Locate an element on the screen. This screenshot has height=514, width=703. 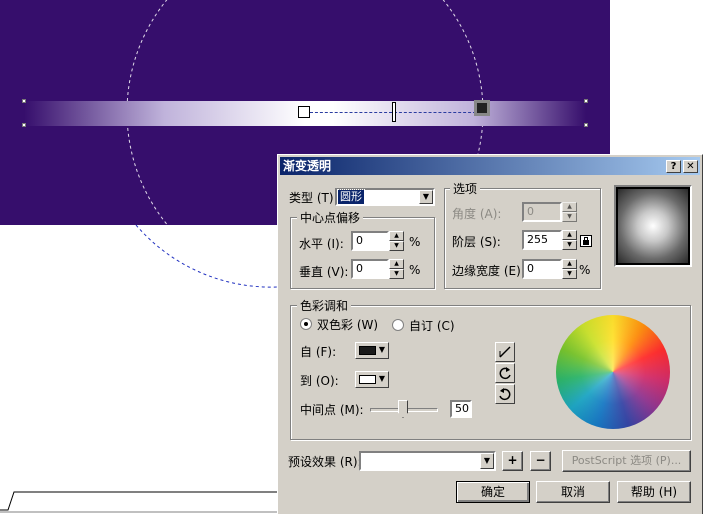
presets-select: ▼ is located at coordinates (427, 461).